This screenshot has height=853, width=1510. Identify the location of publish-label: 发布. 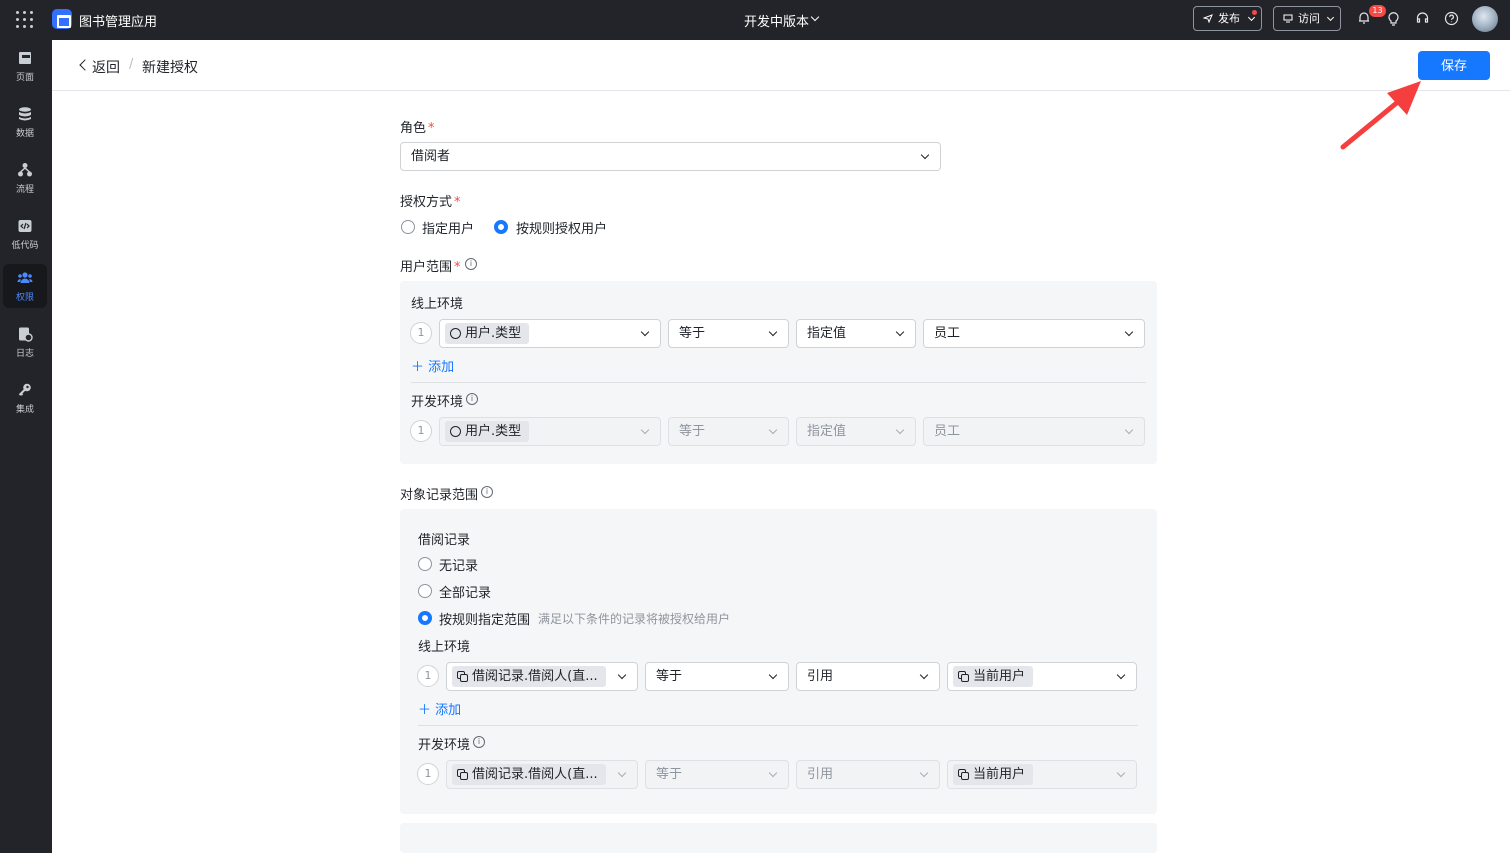
(1229, 18).